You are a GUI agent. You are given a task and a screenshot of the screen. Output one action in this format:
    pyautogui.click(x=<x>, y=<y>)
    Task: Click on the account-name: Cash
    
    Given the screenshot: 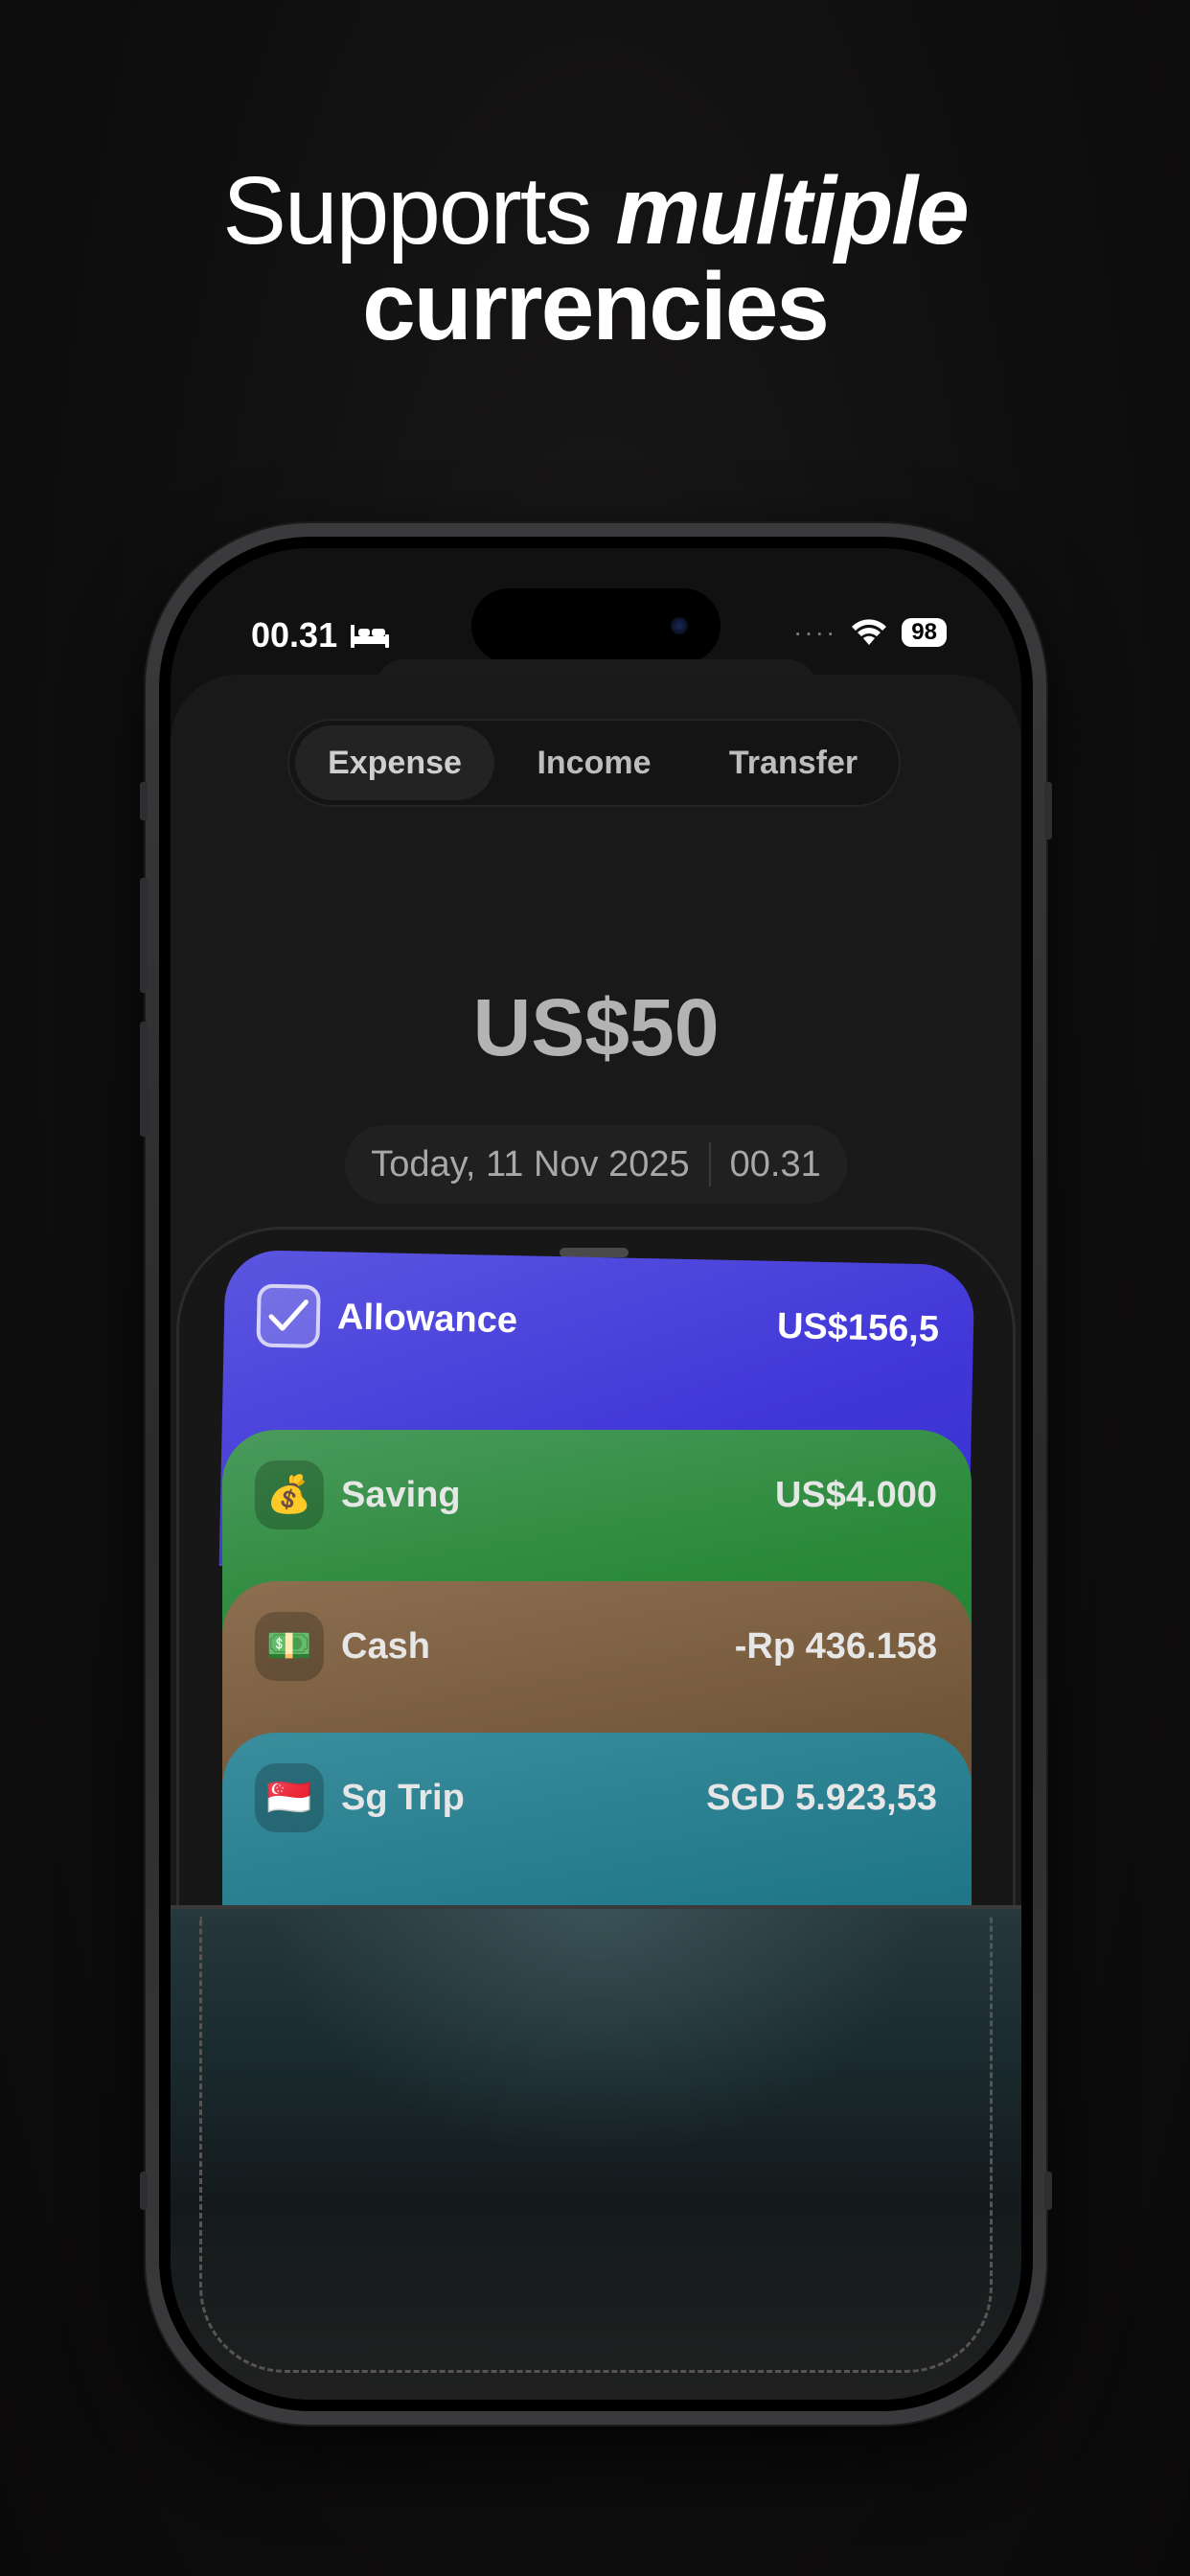 What is the action you would take?
    pyautogui.click(x=386, y=1646)
    